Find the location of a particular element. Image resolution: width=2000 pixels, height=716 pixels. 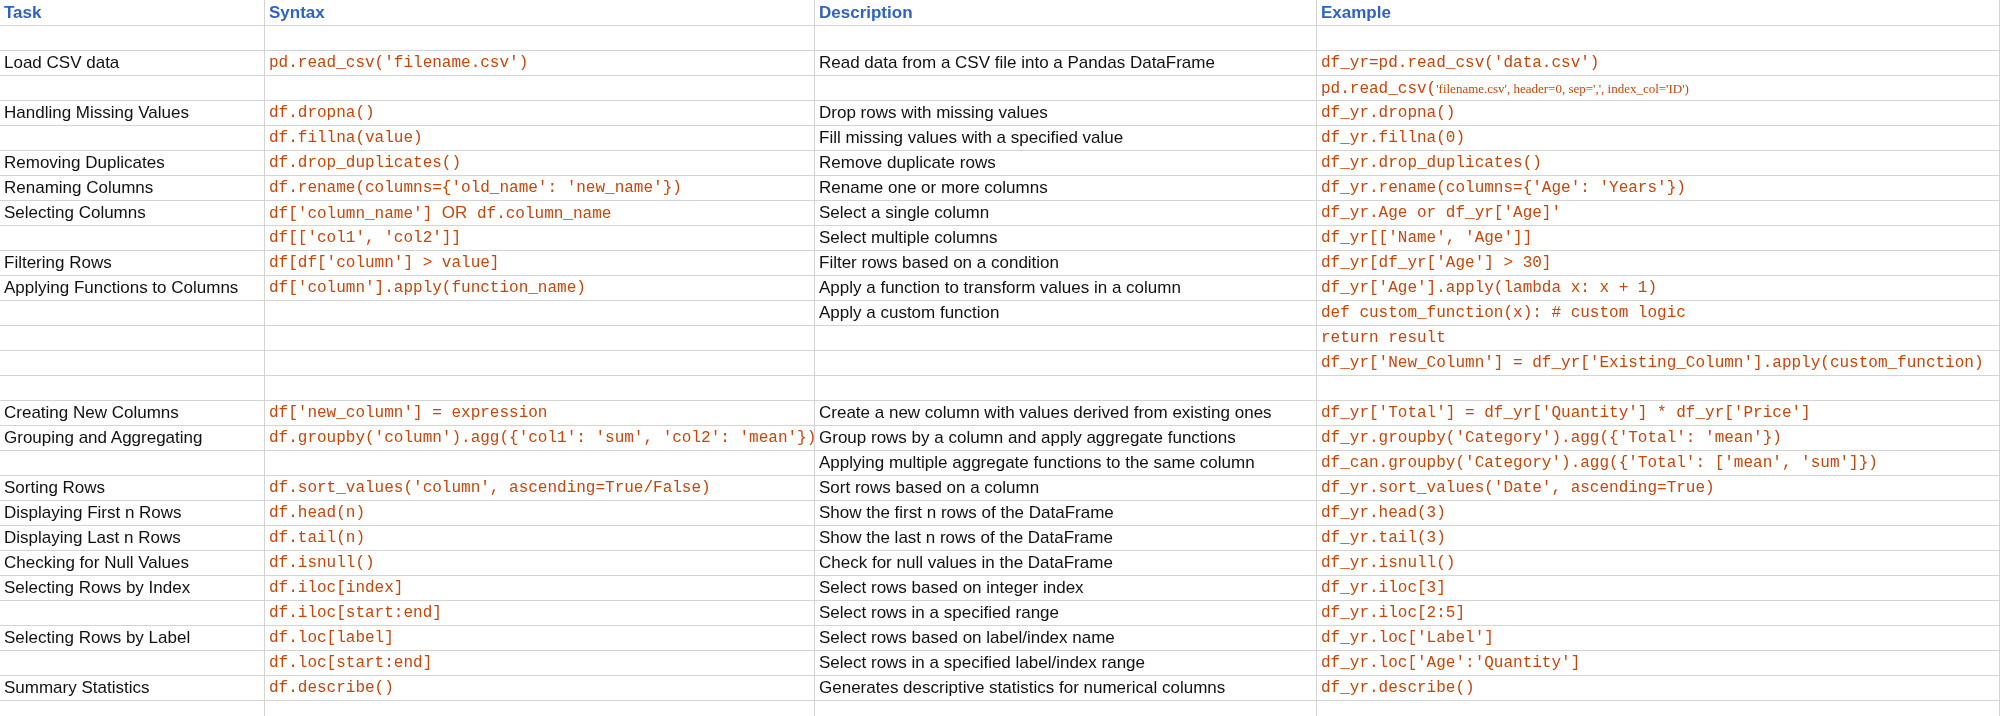

table-cell: df.isnull() is located at coordinates (322, 563).